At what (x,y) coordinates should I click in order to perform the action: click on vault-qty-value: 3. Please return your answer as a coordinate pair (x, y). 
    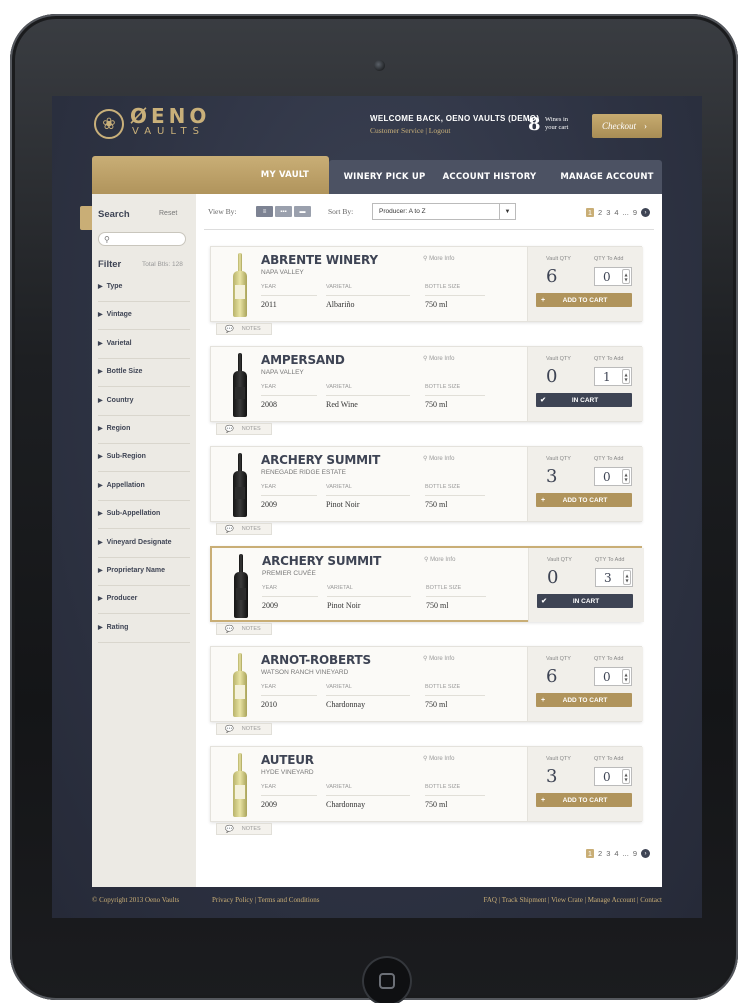
    Looking at the image, I should click on (552, 476).